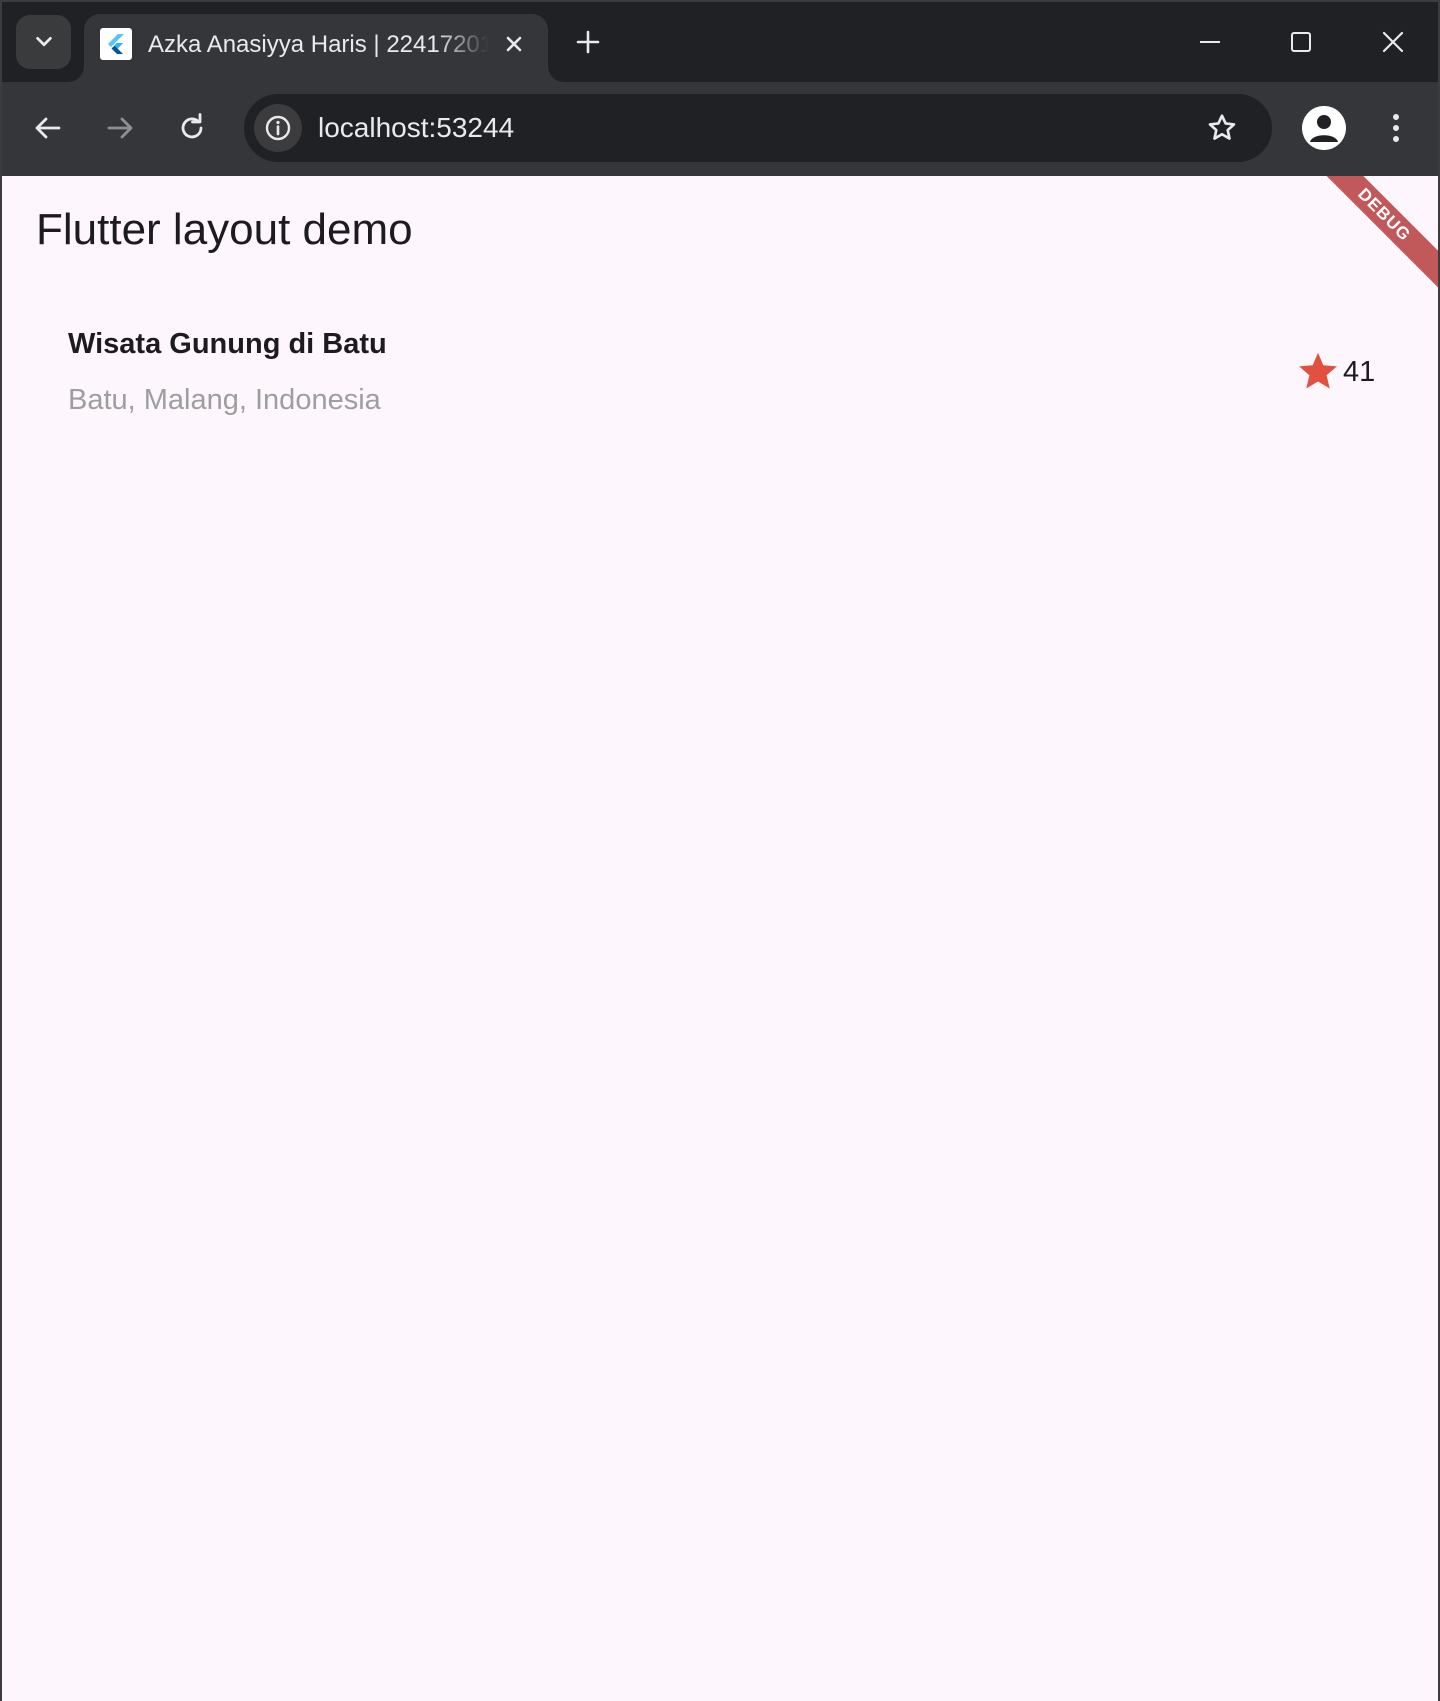 This screenshot has width=1440, height=1701. I want to click on tab-title: Azka Anasiyya Haris | 224172011, so click(318, 44).